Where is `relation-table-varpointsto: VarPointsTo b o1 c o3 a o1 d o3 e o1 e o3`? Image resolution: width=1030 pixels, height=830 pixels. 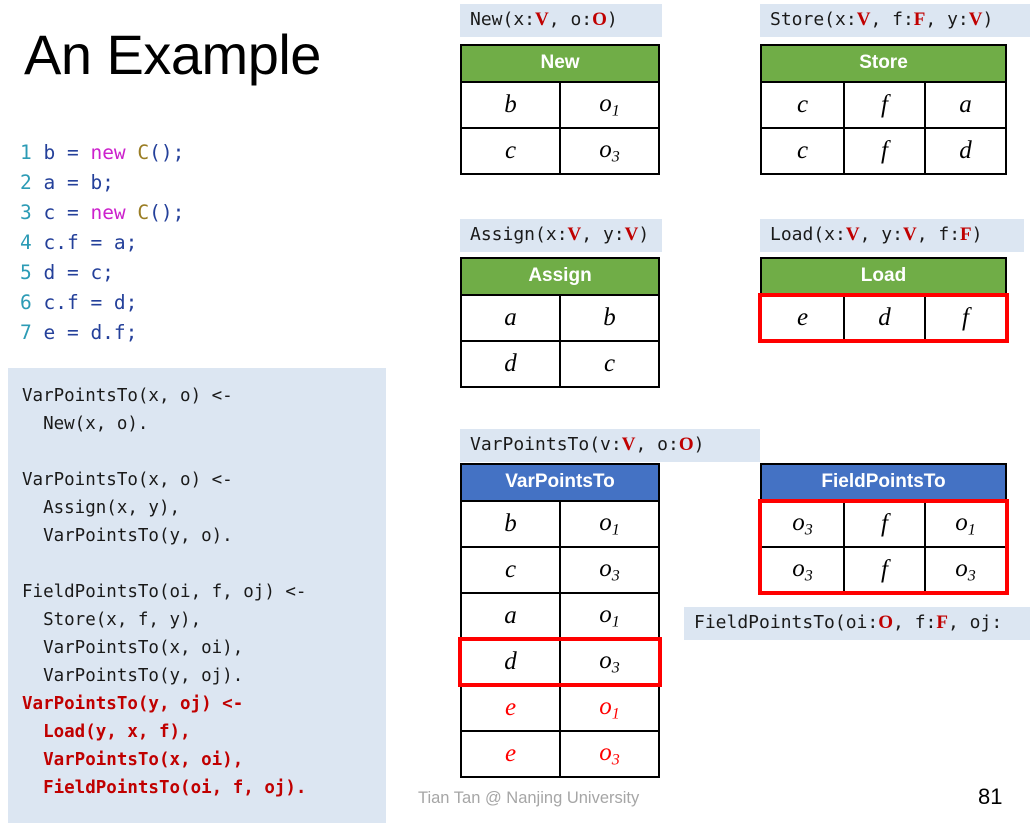
relation-table-varpointsto: VarPointsTo b o1 c o3 a o1 d o3 e o1 e o3 is located at coordinates (560, 620).